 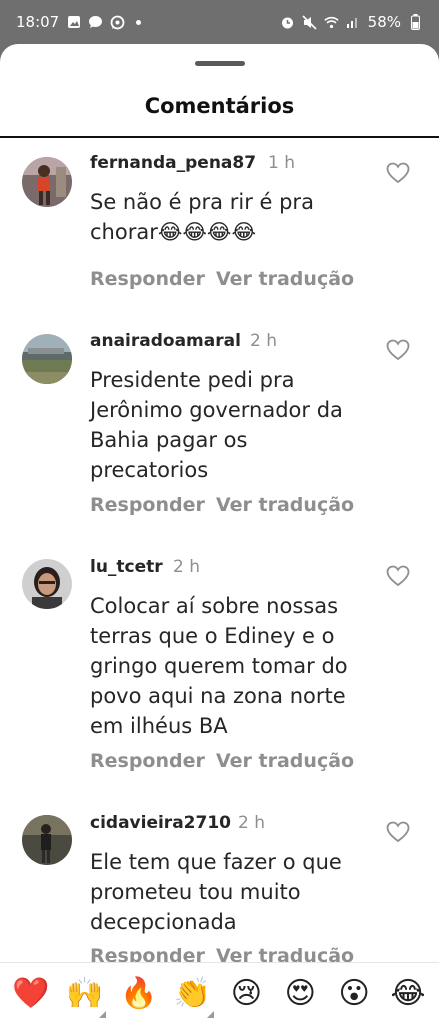 What do you see at coordinates (331, 22) in the screenshot?
I see `wifi-icon` at bounding box center [331, 22].